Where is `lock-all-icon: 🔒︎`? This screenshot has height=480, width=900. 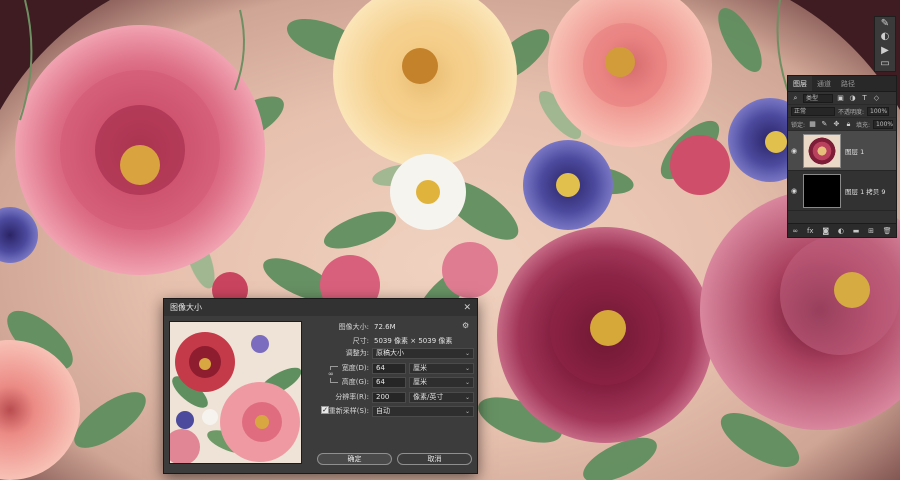 lock-all-icon: 🔒︎ is located at coordinates (848, 124).